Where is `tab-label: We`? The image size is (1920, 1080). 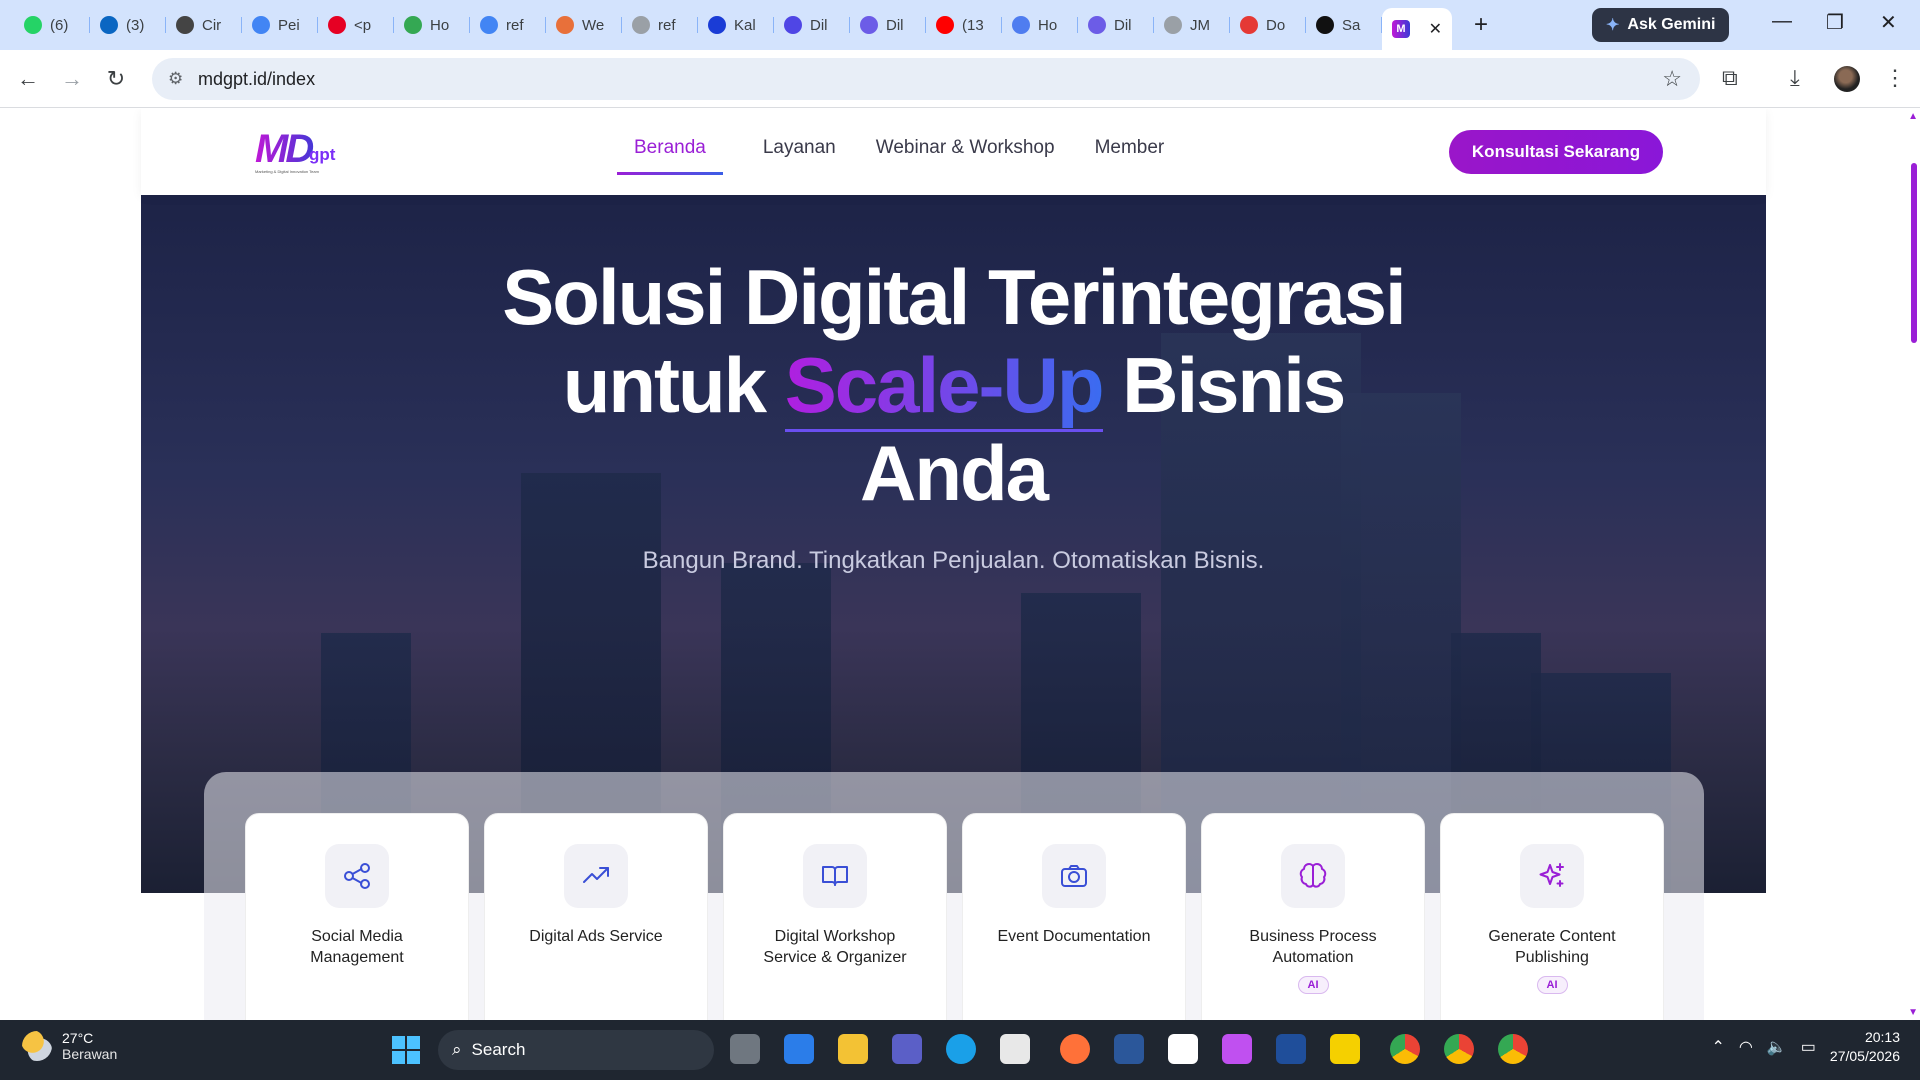
tab-label: We is located at coordinates (593, 25).